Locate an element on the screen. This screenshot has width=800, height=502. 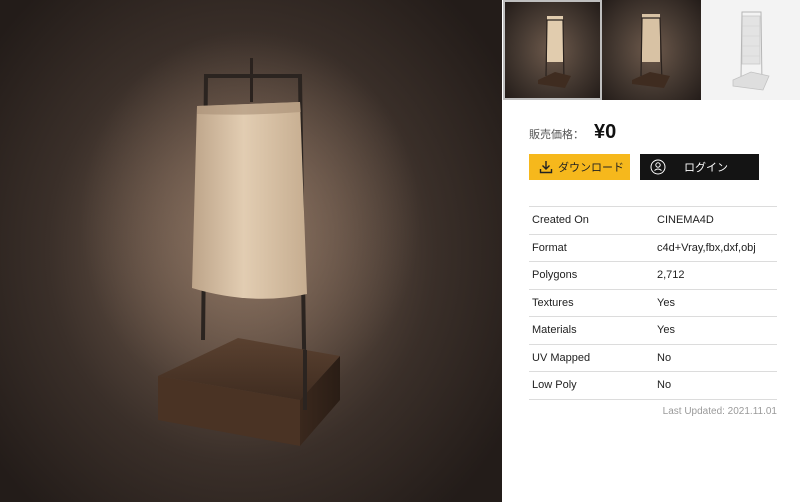
spec-value: CINEMA4D is located at coordinates (715, 220).